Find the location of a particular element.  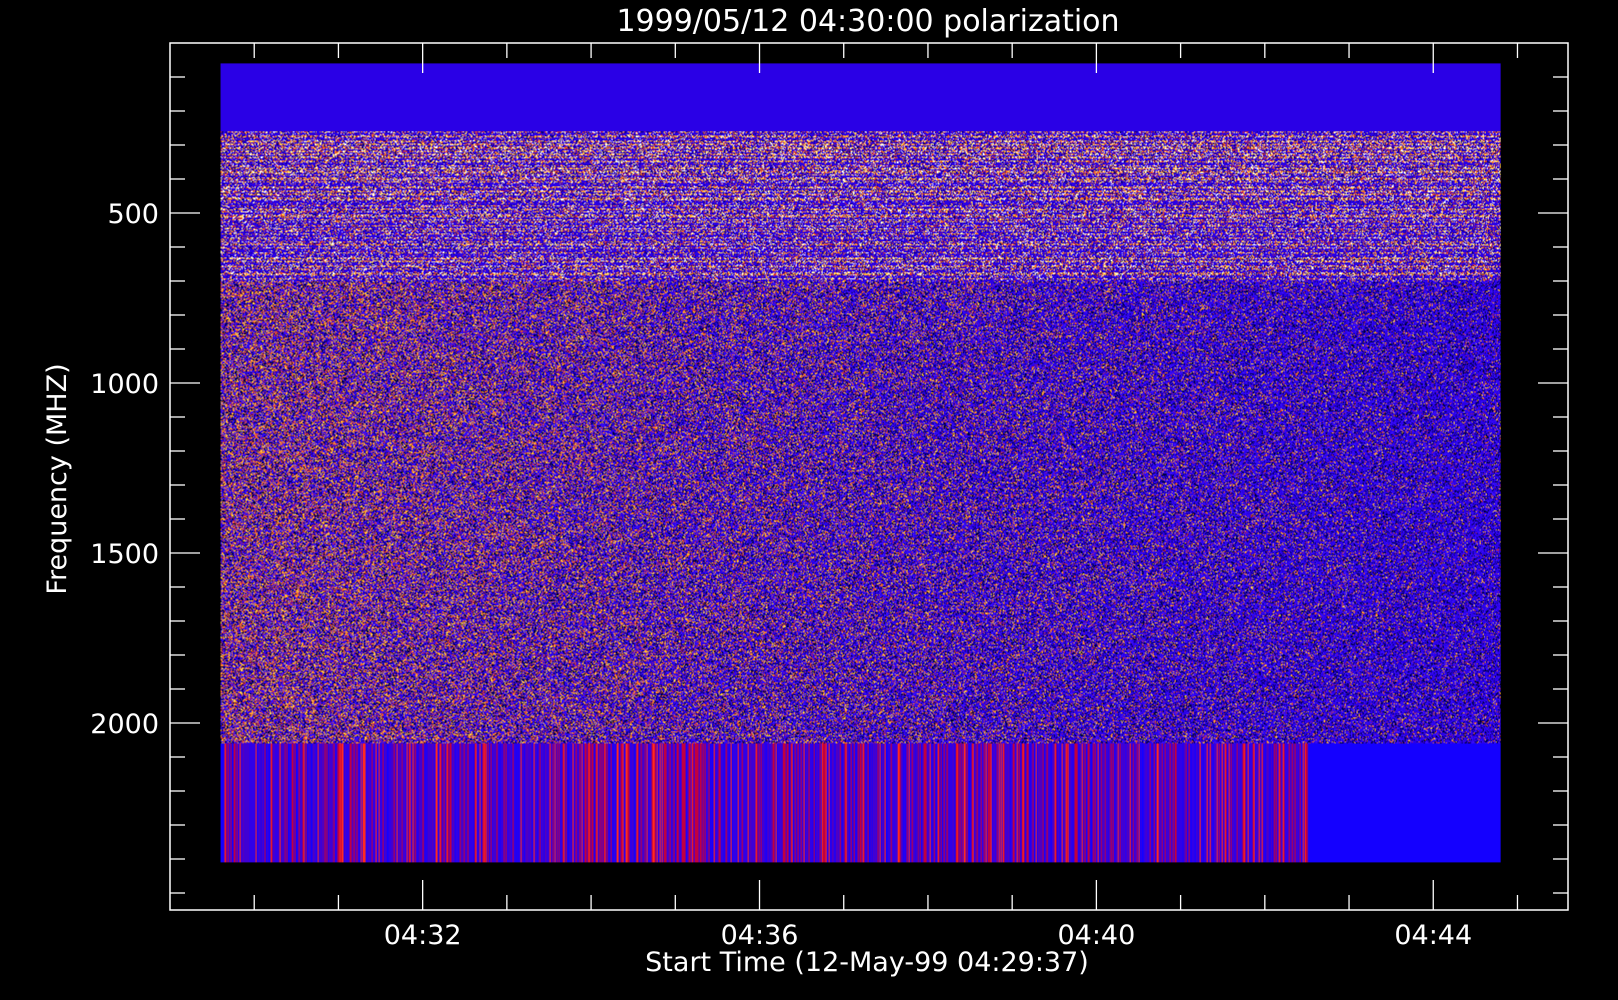

y-tick-label: 1500 is located at coordinates (124, 554).